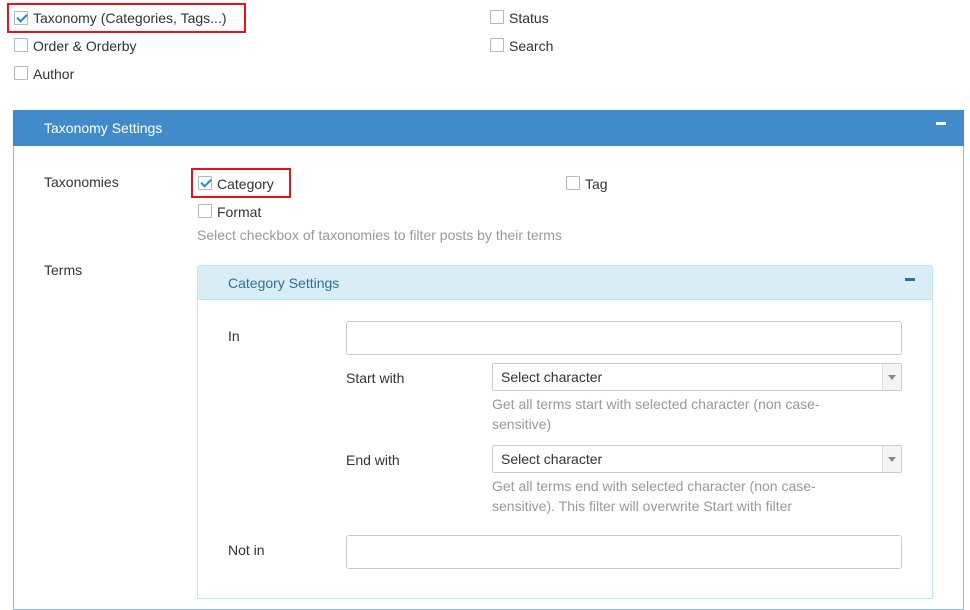  What do you see at coordinates (522, 424) in the screenshot?
I see `start-with-help-line2: sensitive)` at bounding box center [522, 424].